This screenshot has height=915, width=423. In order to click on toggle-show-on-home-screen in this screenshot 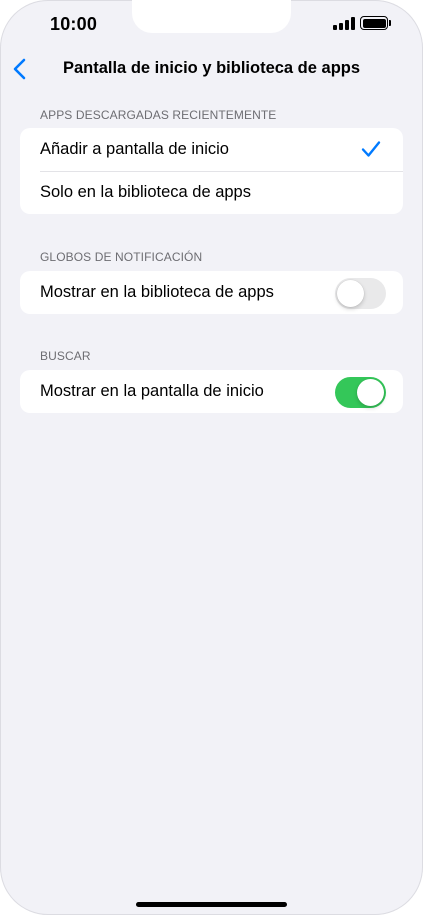, I will do `click(360, 392)`.